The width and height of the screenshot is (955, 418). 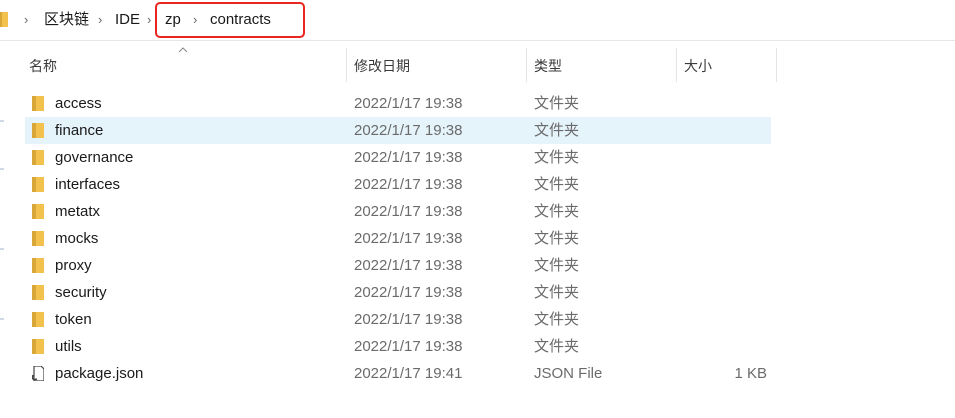 What do you see at coordinates (78, 103) in the screenshot?
I see `file-name: access` at bounding box center [78, 103].